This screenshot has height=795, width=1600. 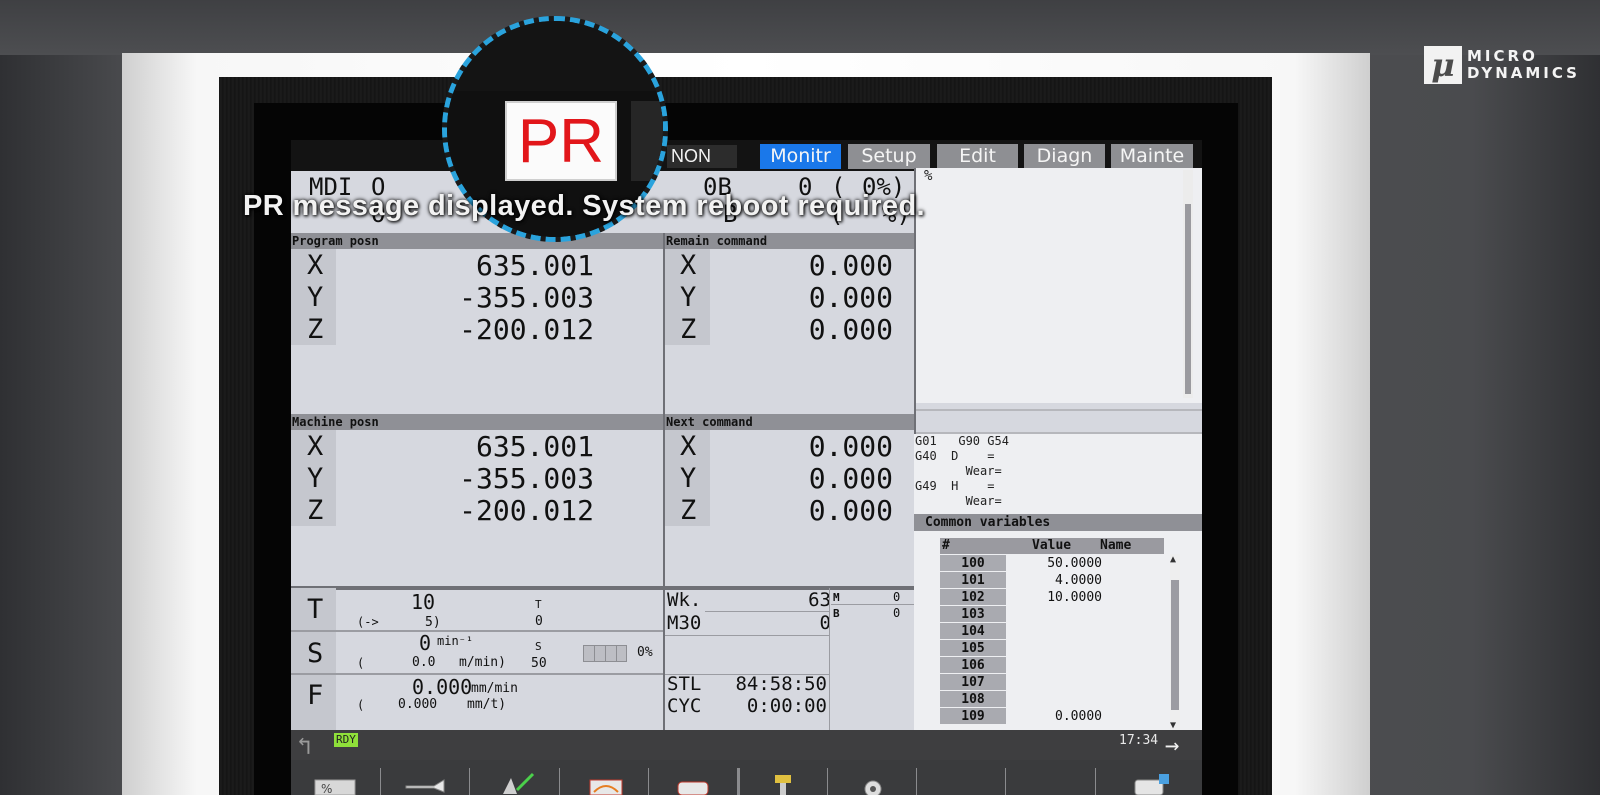 I want to click on tool-next: 5), so click(x=433, y=622).